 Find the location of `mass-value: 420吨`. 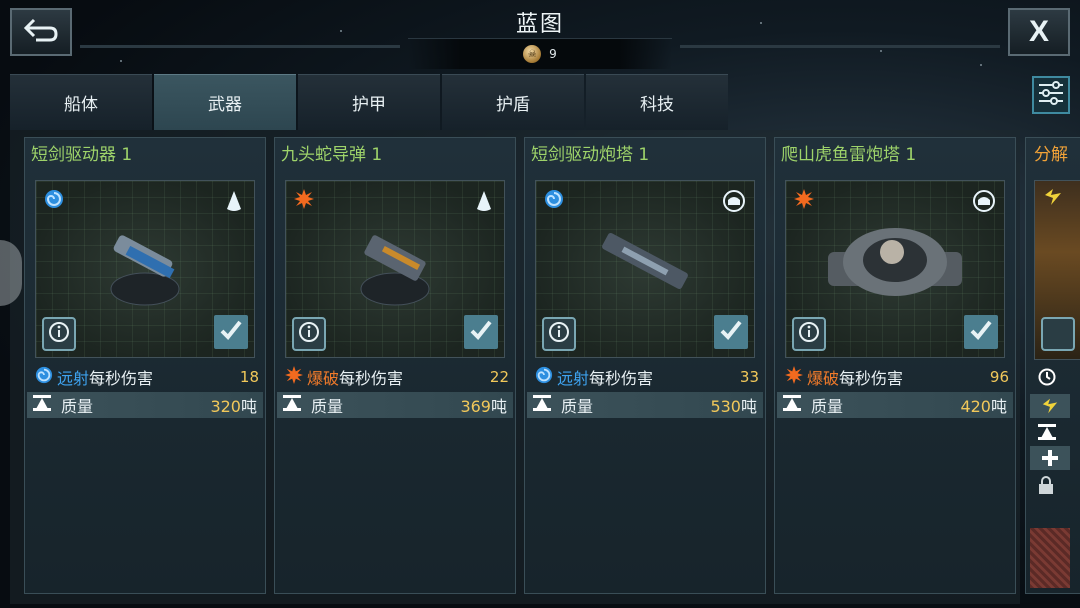

mass-value: 420吨 is located at coordinates (983, 406).